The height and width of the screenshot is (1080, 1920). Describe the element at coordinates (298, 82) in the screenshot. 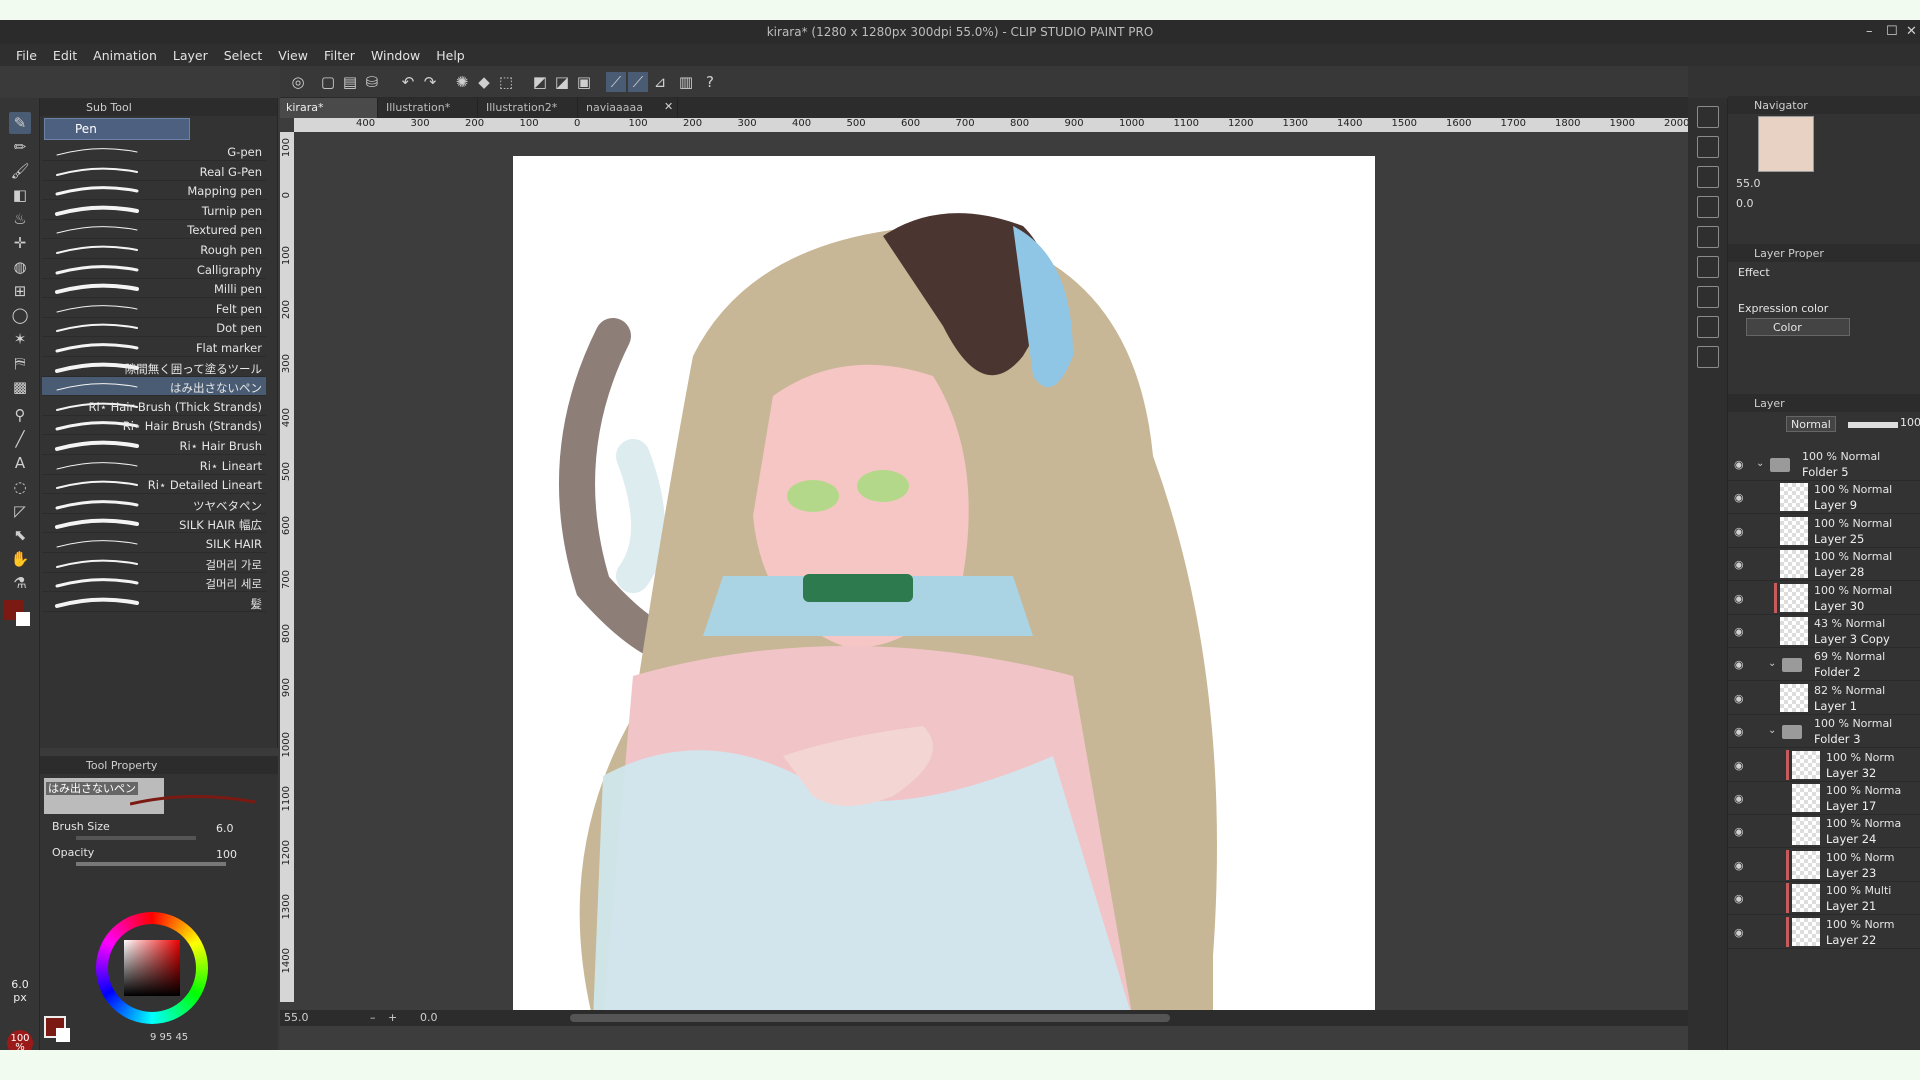

I see `clip-studio-icon: ◎` at that location.